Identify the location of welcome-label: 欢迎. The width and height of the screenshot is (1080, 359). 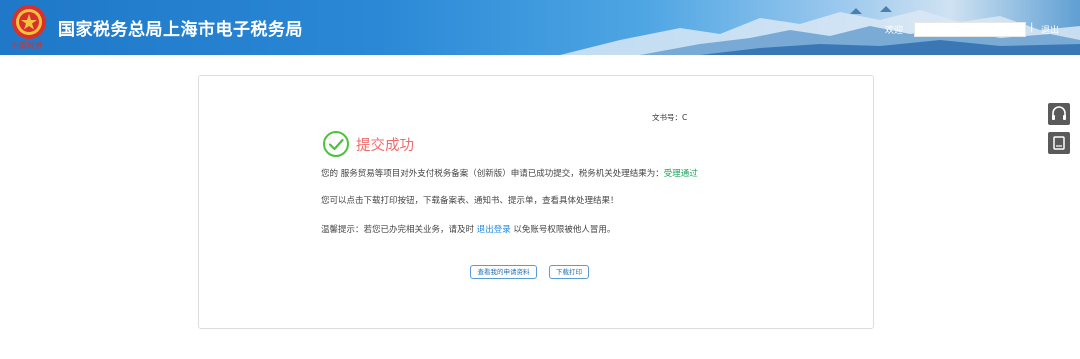
(894, 31).